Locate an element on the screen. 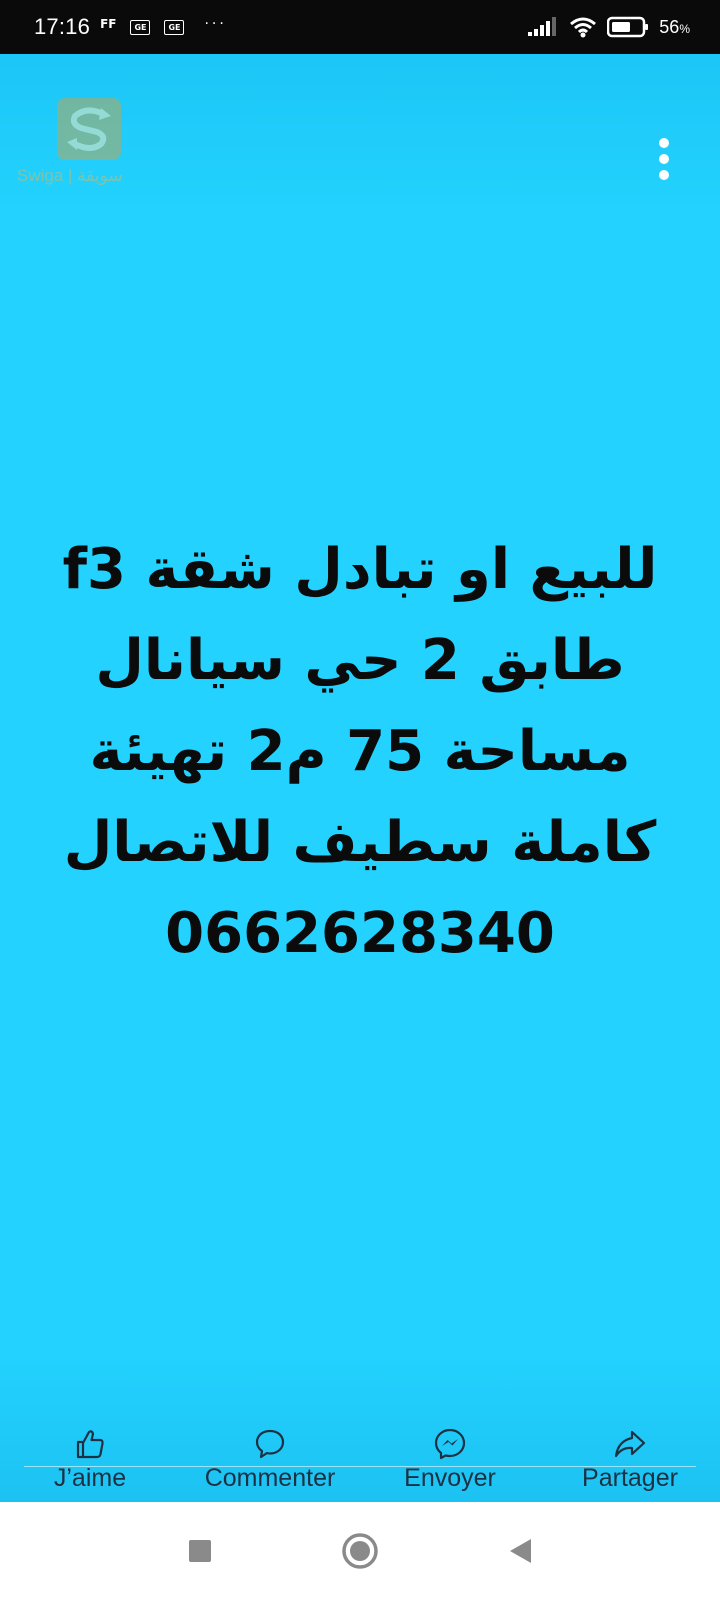 The height and width of the screenshot is (1600, 720). like-button: J’aime is located at coordinates (90, 1462).